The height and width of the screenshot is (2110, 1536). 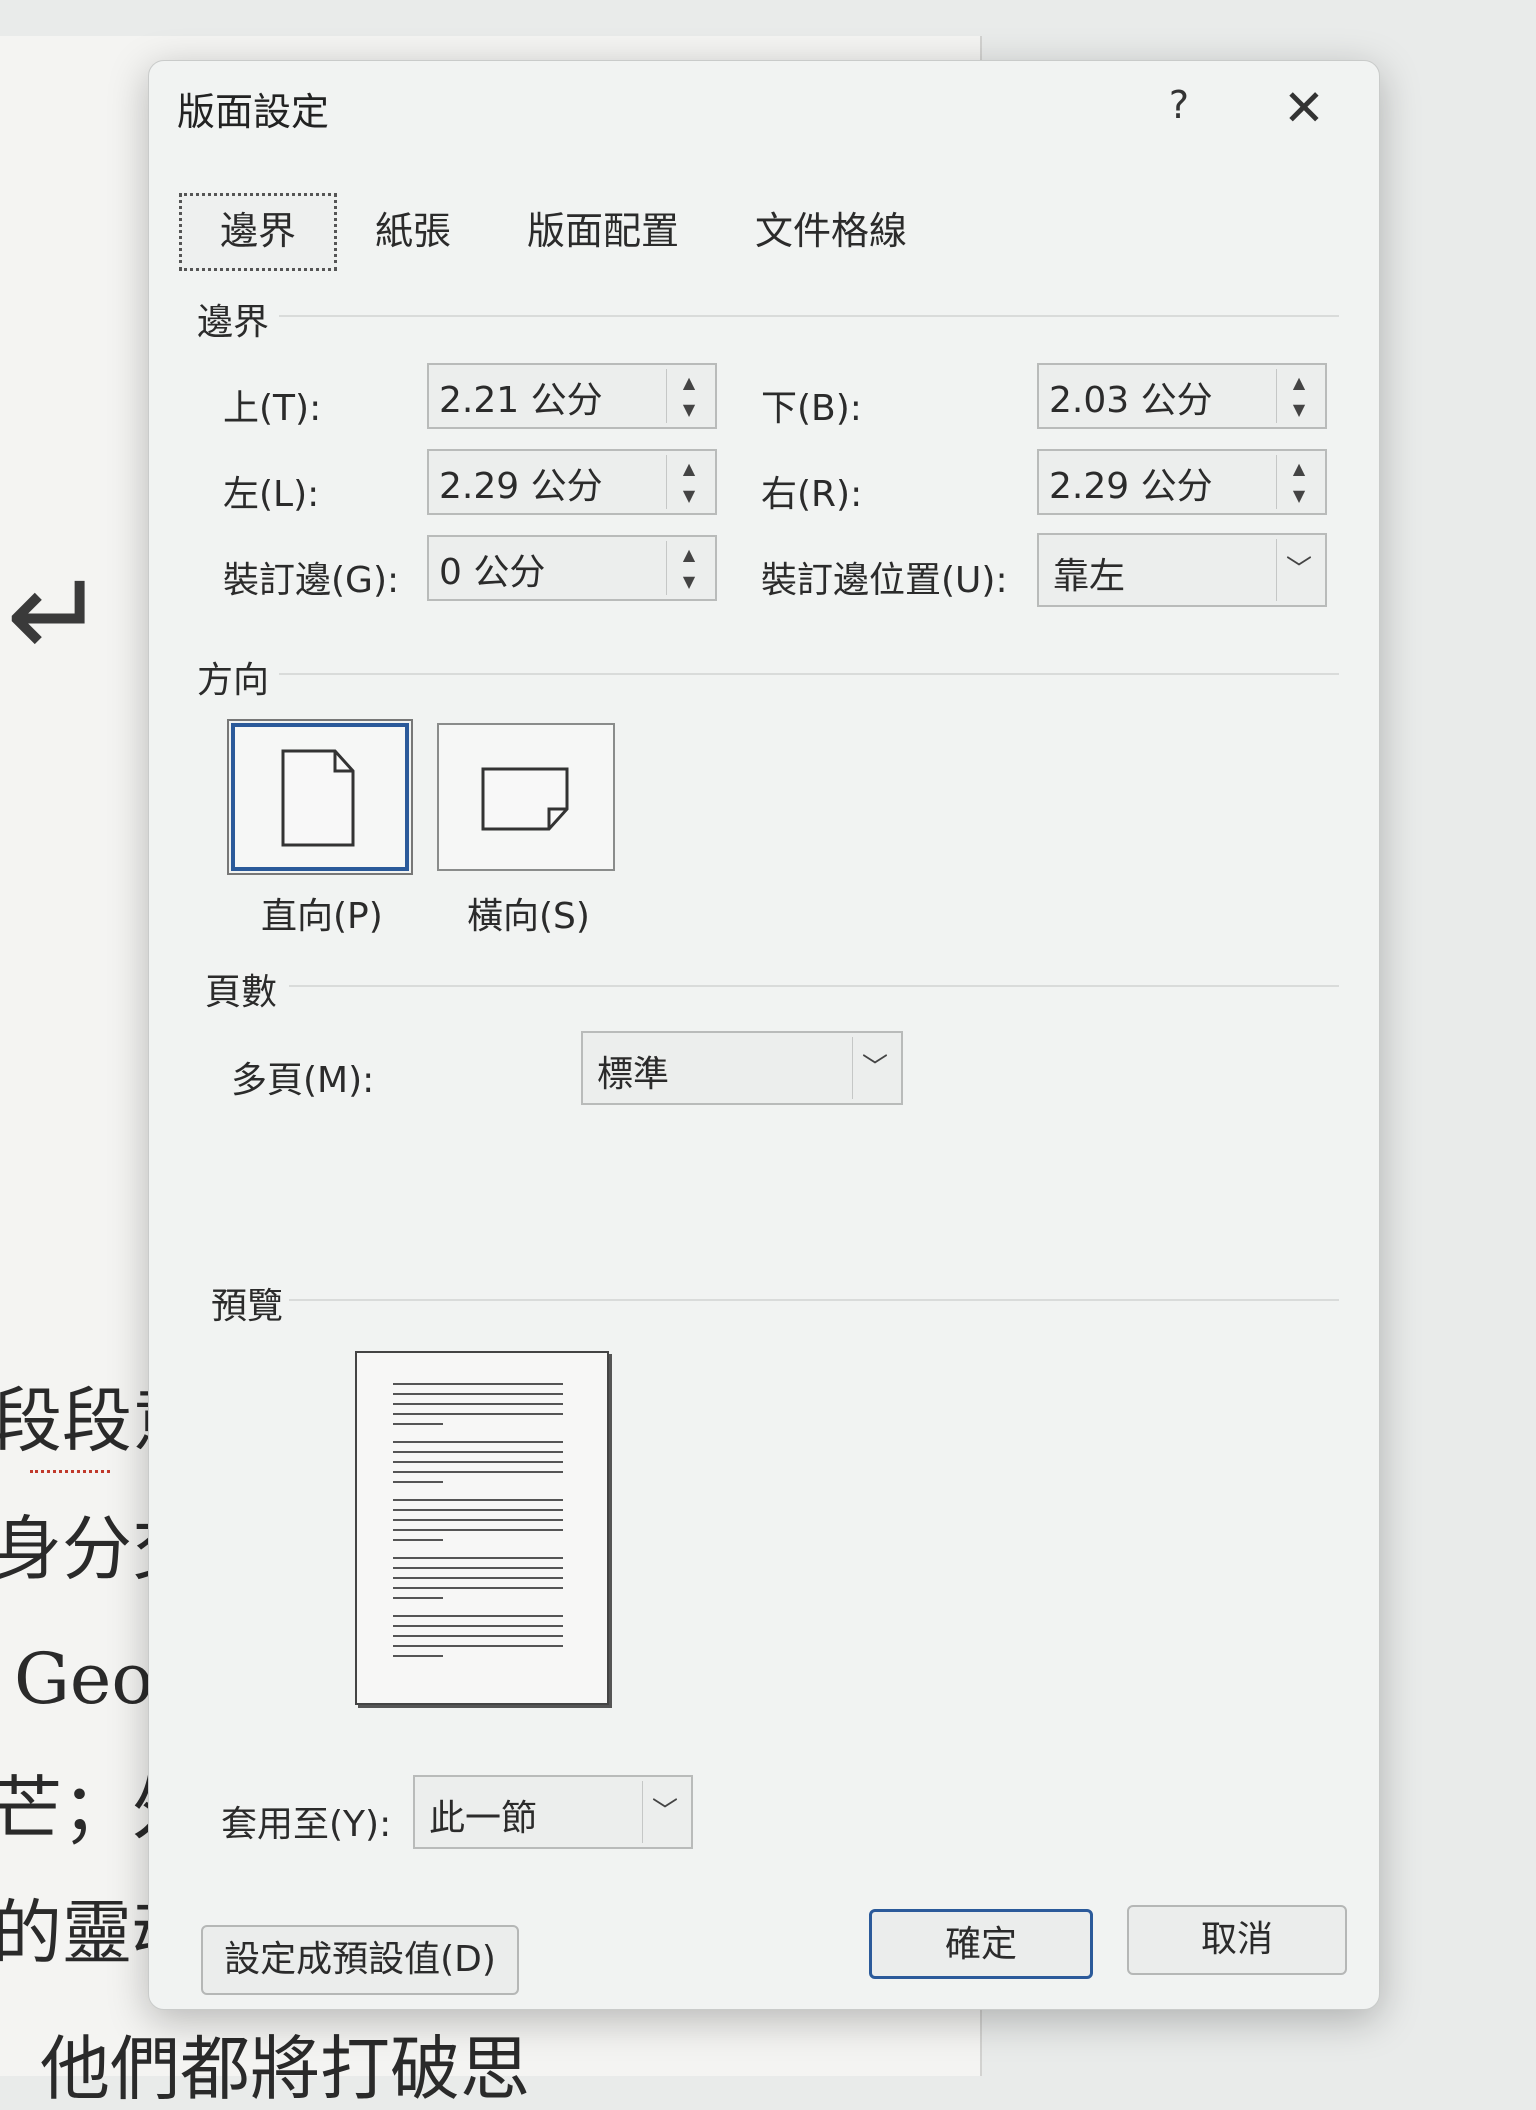 What do you see at coordinates (271, 494) in the screenshot?
I see `left-margin-label: 左(L):` at bounding box center [271, 494].